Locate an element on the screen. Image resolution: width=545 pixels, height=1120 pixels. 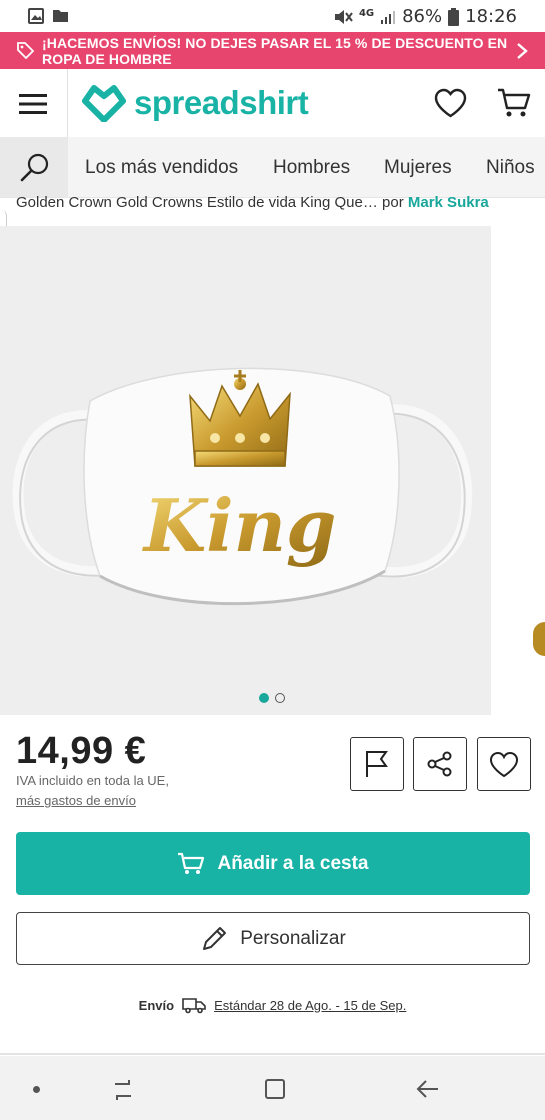
signal-icon is located at coordinates (388, 17).